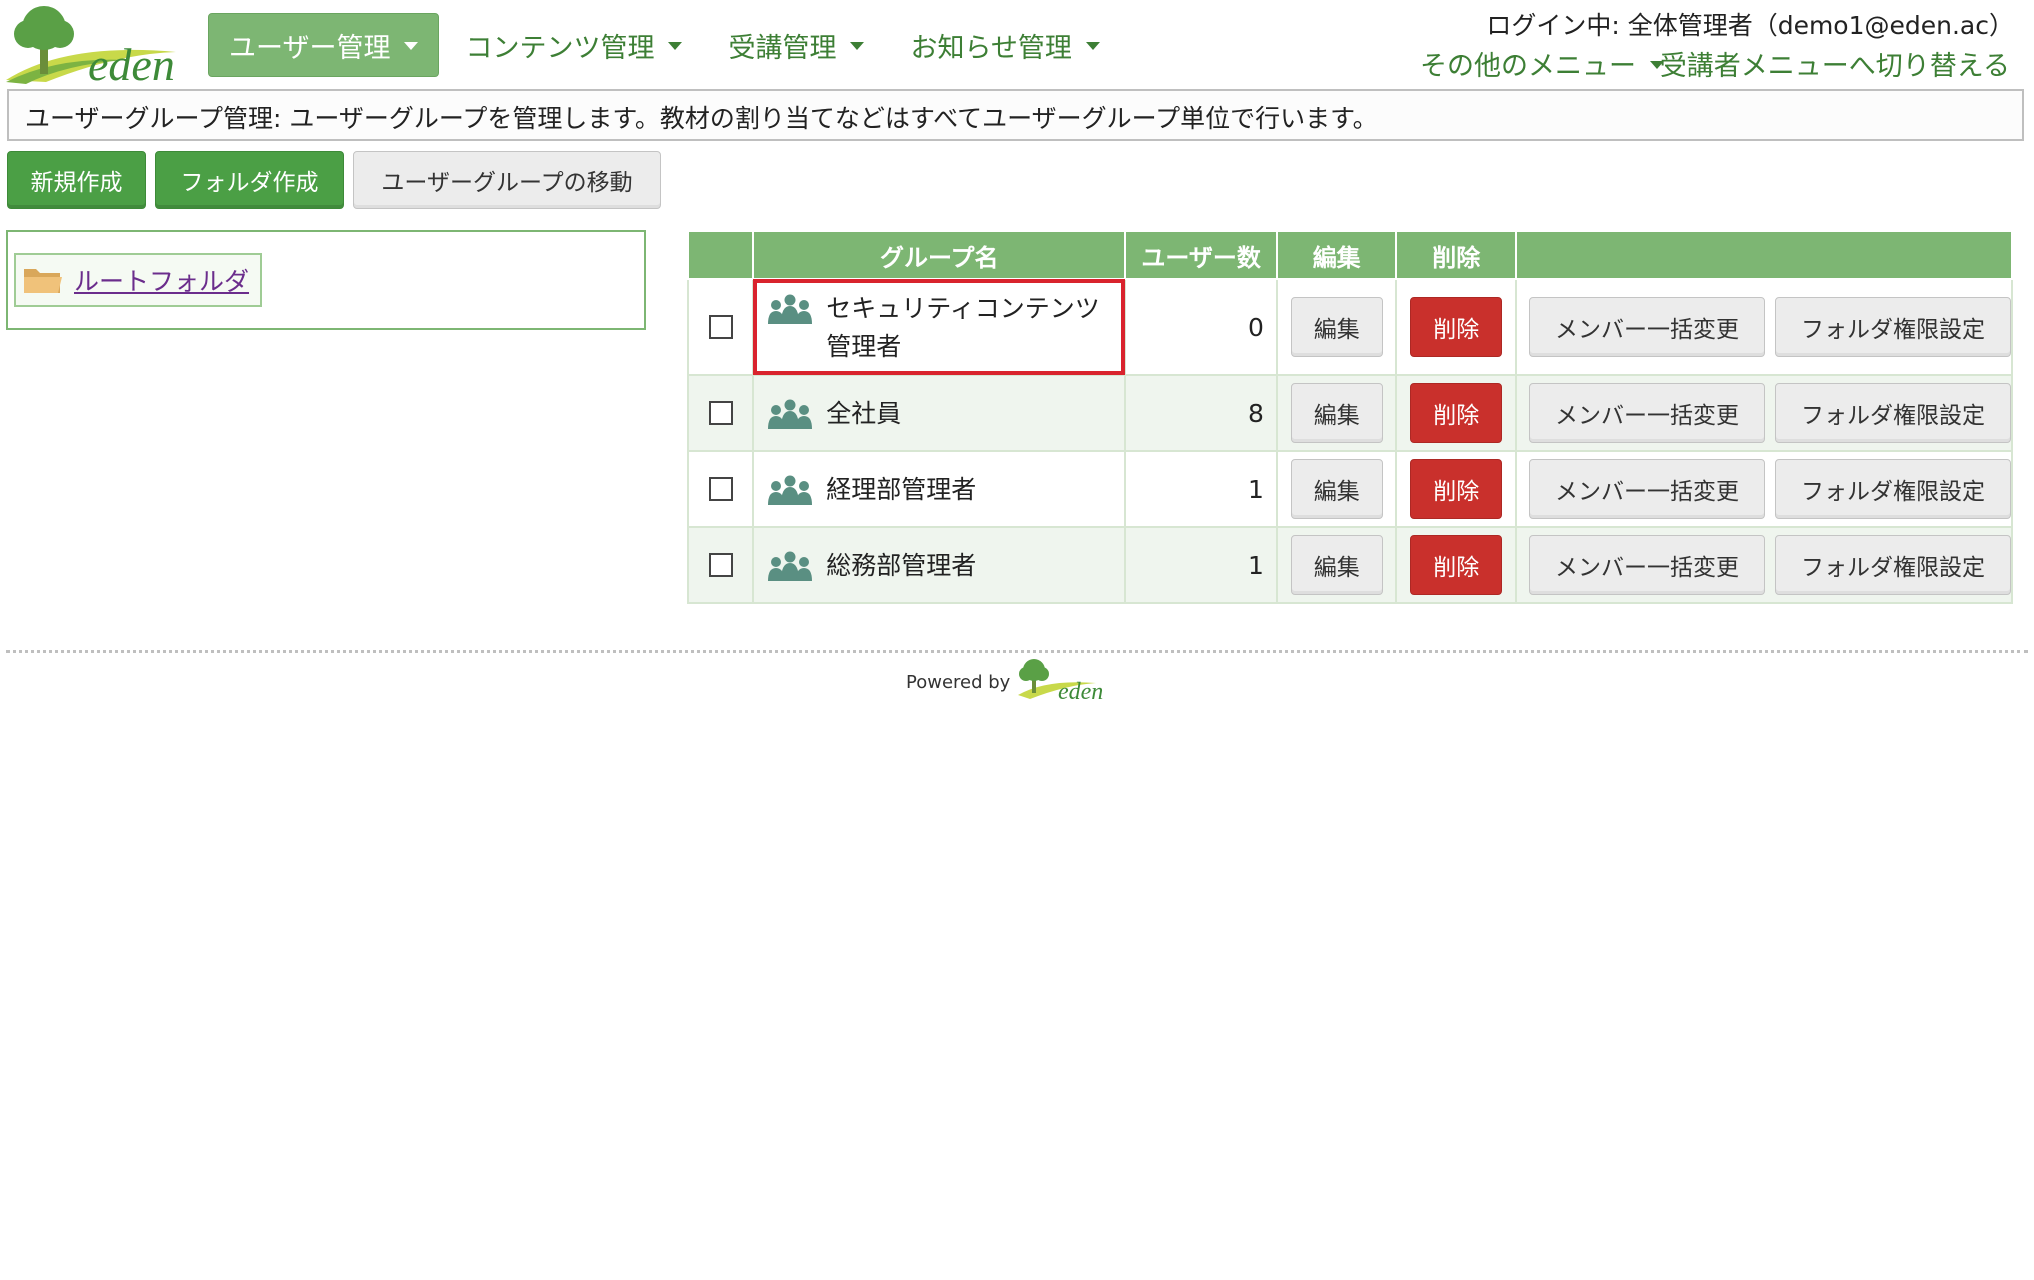 Image resolution: width=2034 pixels, height=1280 pixels. I want to click on group-name-cell: 全社員, so click(939, 413).